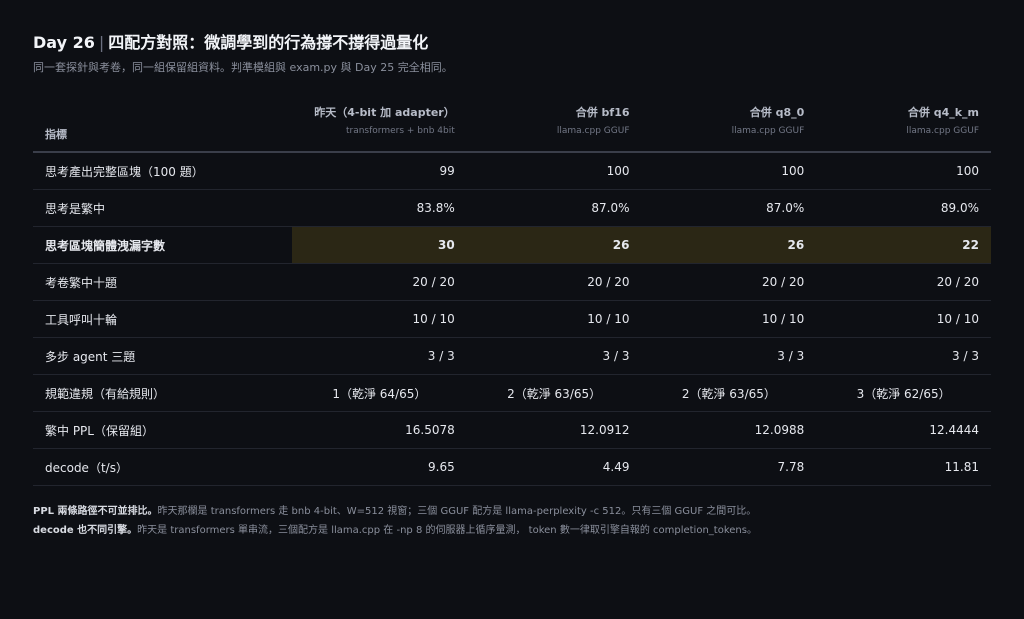 This screenshot has height=619, width=1024. Describe the element at coordinates (512, 43) in the screenshot. I see `page-title: Day 26 | 四配方對照：微調學到的行為撐不撐得過量化` at that location.